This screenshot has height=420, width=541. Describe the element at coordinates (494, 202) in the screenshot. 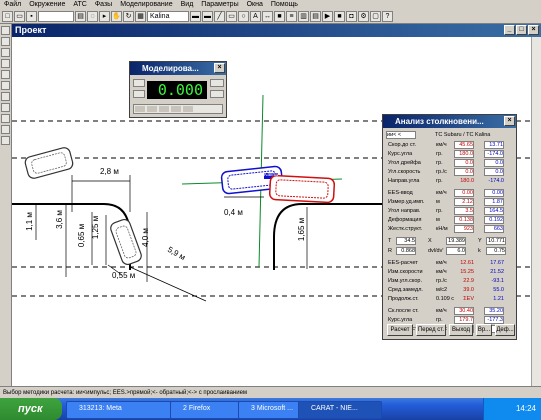

I see `value-kalina: 1.87` at that location.